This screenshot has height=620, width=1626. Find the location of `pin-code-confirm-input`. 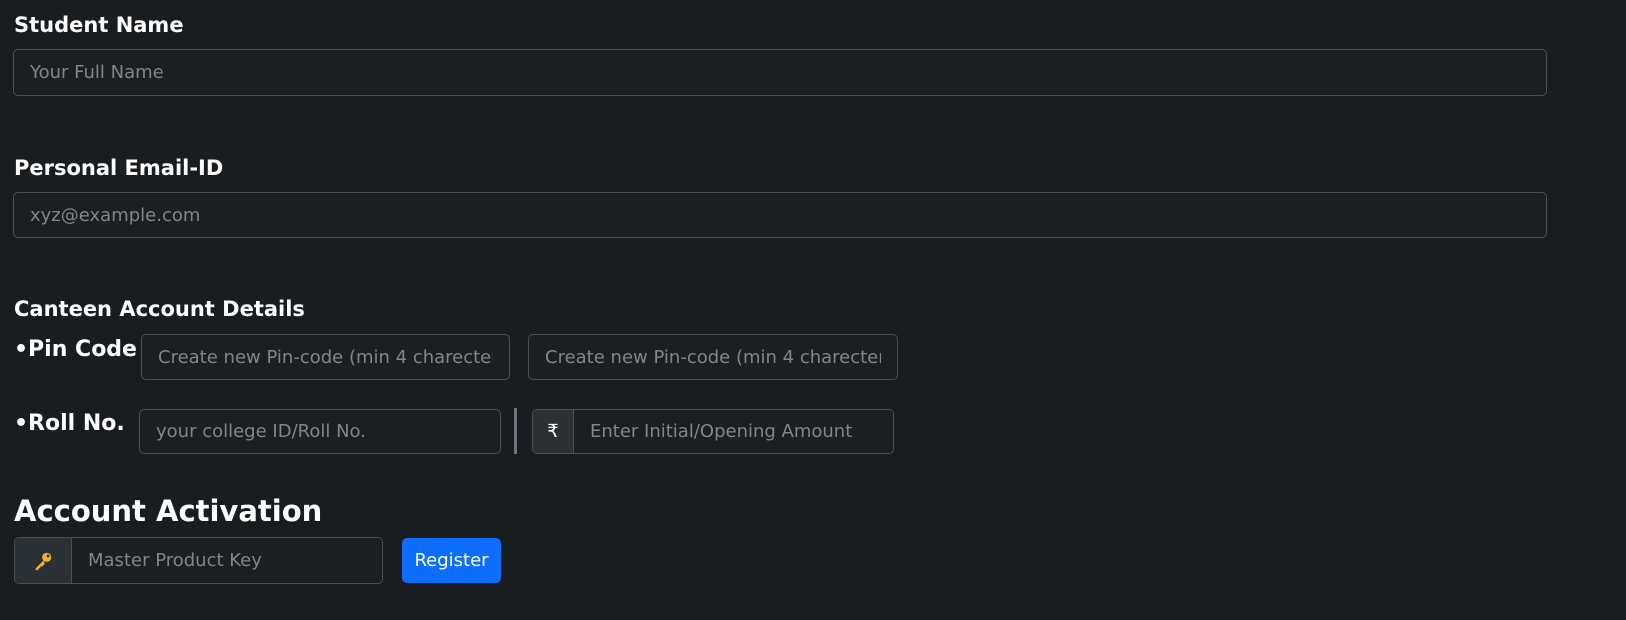

pin-code-confirm-input is located at coordinates (713, 357).